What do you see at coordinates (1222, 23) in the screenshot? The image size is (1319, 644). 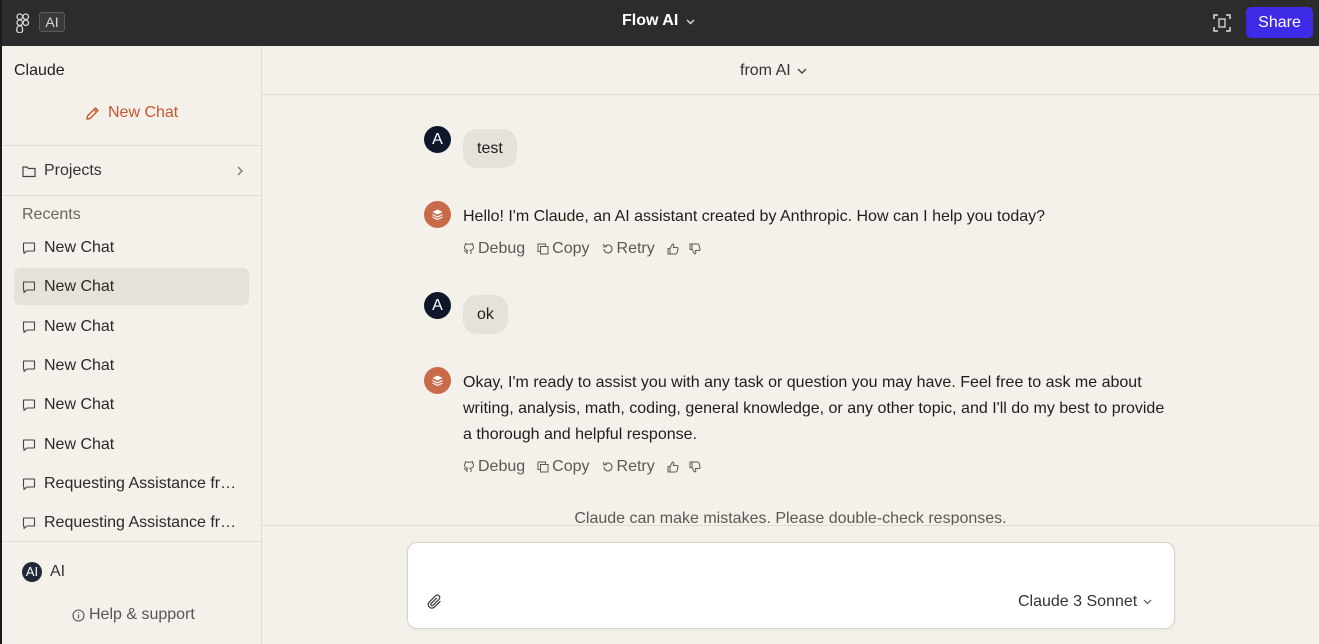 I see `focus-mode-icon` at bounding box center [1222, 23].